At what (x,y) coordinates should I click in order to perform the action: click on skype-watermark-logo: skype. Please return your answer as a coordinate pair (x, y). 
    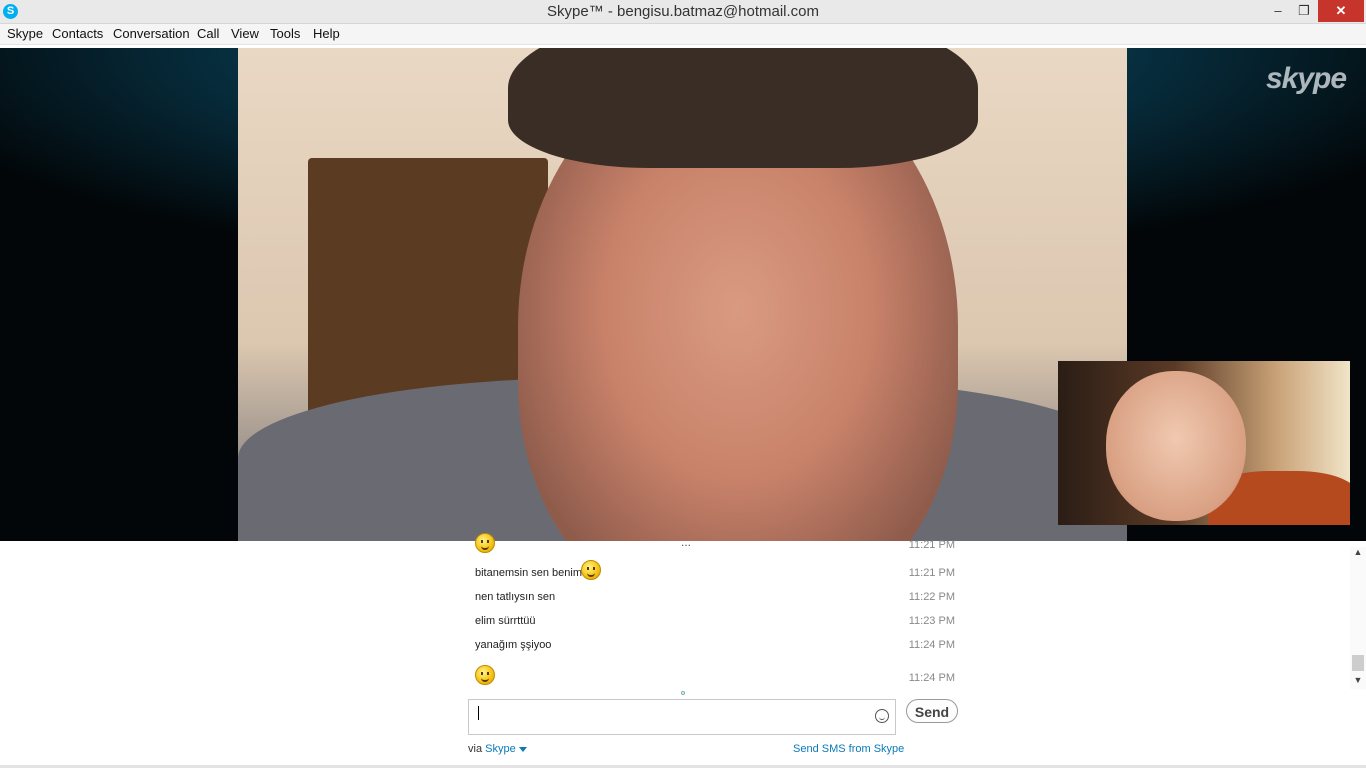
    Looking at the image, I should click on (1306, 78).